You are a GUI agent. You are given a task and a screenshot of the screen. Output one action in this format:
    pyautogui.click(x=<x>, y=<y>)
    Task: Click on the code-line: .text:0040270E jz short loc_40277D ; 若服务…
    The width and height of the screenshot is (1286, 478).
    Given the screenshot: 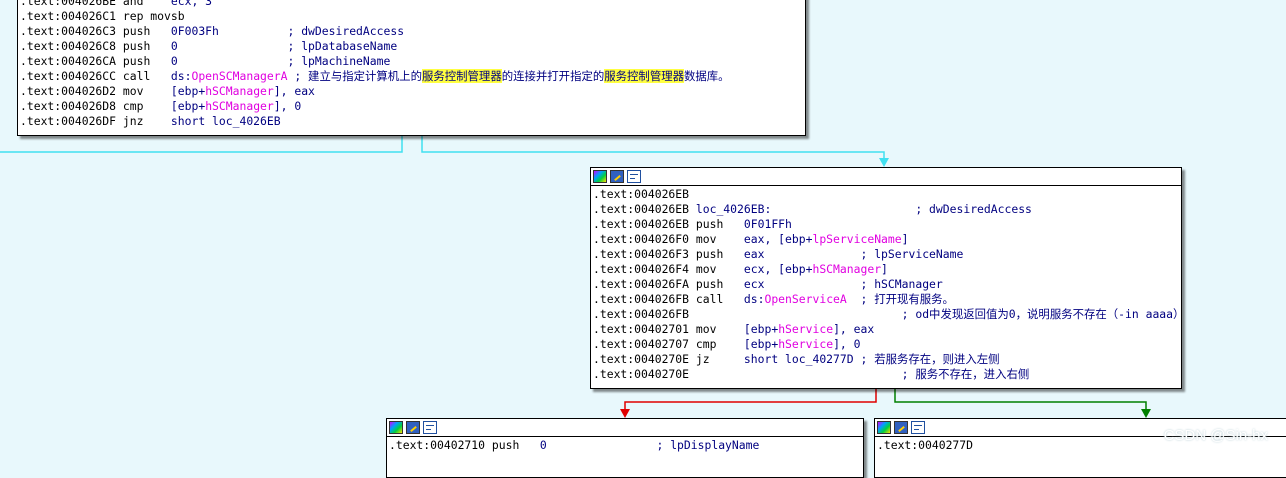 What is the action you would take?
    pyautogui.click(x=887, y=359)
    